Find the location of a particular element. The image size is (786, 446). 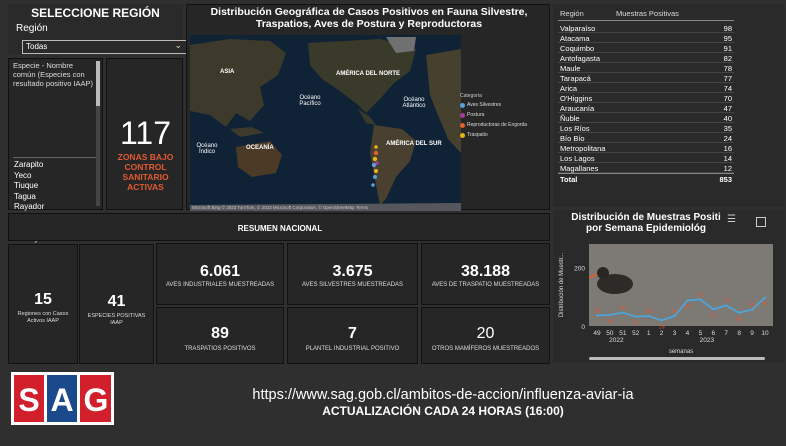

table-cell-samples: 77 is located at coordinates (727, 78).